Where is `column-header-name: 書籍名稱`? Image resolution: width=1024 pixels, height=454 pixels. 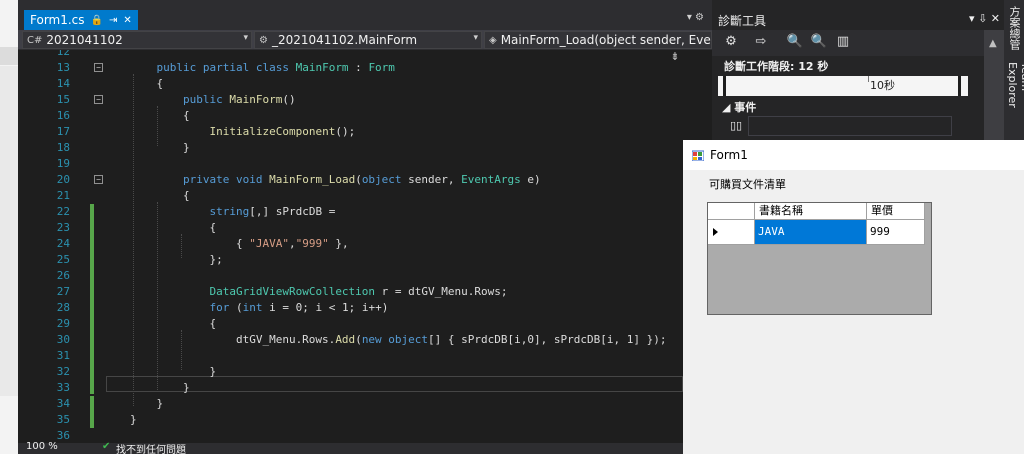
column-header-name: 書籍名稱 is located at coordinates (811, 211).